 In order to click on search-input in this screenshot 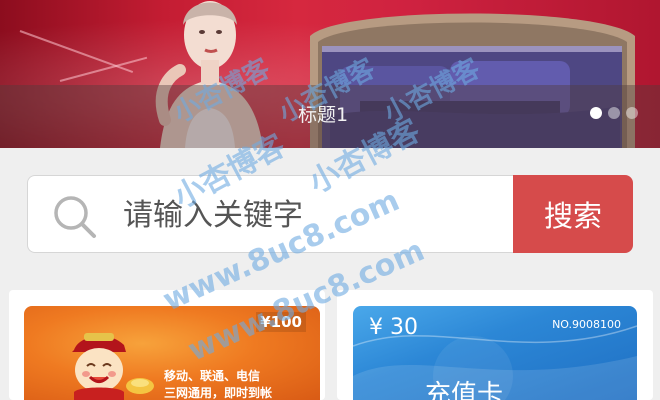, I will do `click(308, 215)`.